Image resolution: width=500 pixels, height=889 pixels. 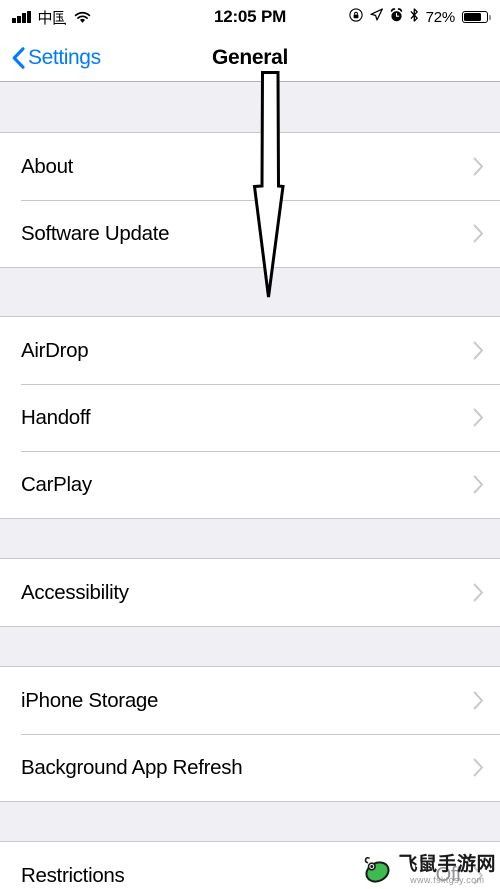 I want to click on status-bar-right: 72%, so click(x=370, y=17).